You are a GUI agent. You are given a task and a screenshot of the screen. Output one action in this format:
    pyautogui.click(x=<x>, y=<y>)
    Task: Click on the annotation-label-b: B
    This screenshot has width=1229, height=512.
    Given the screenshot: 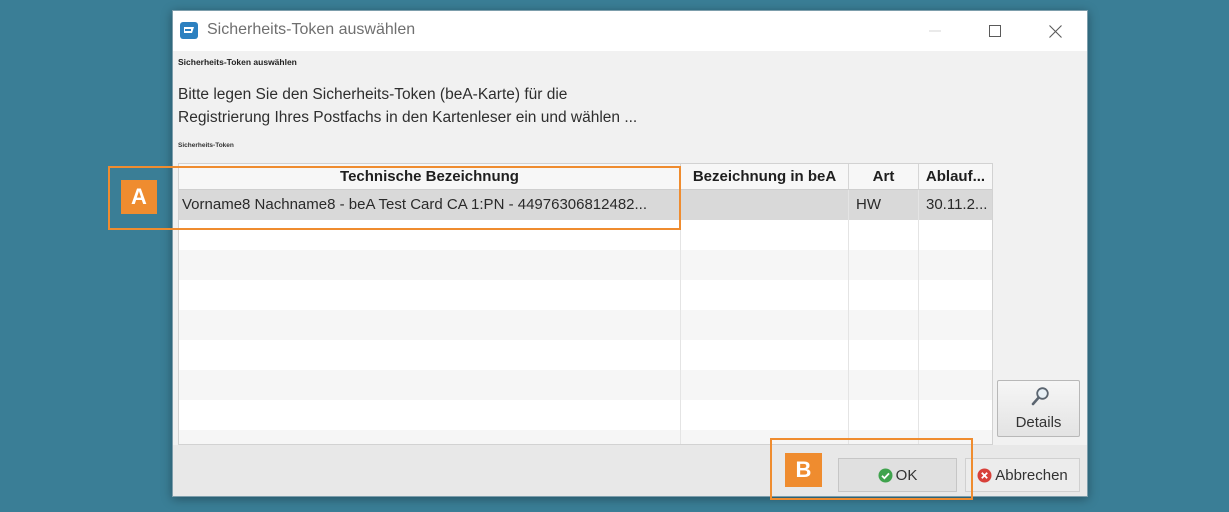 What is the action you would take?
    pyautogui.click(x=803, y=470)
    